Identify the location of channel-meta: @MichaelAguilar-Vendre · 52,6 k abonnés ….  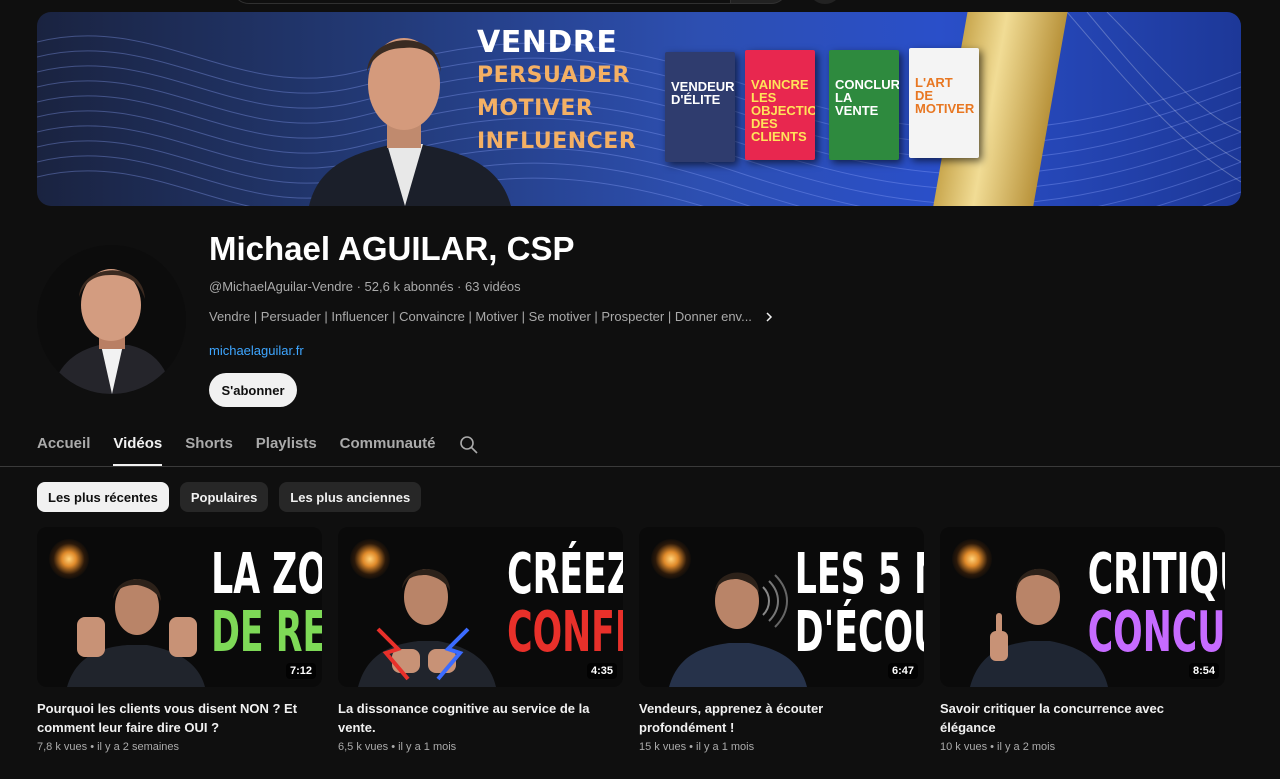
(365, 286).